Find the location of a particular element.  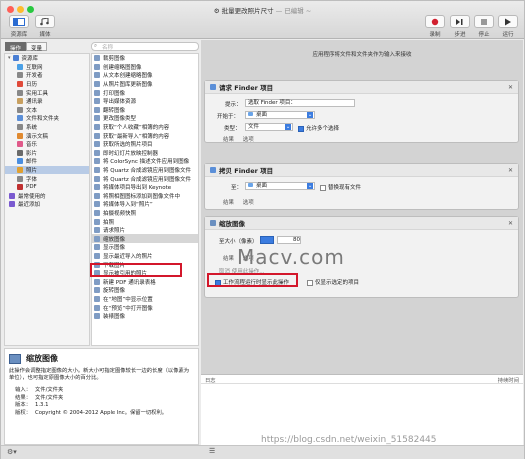

action-item: 缩放图像 is located at coordinates (145, 239).